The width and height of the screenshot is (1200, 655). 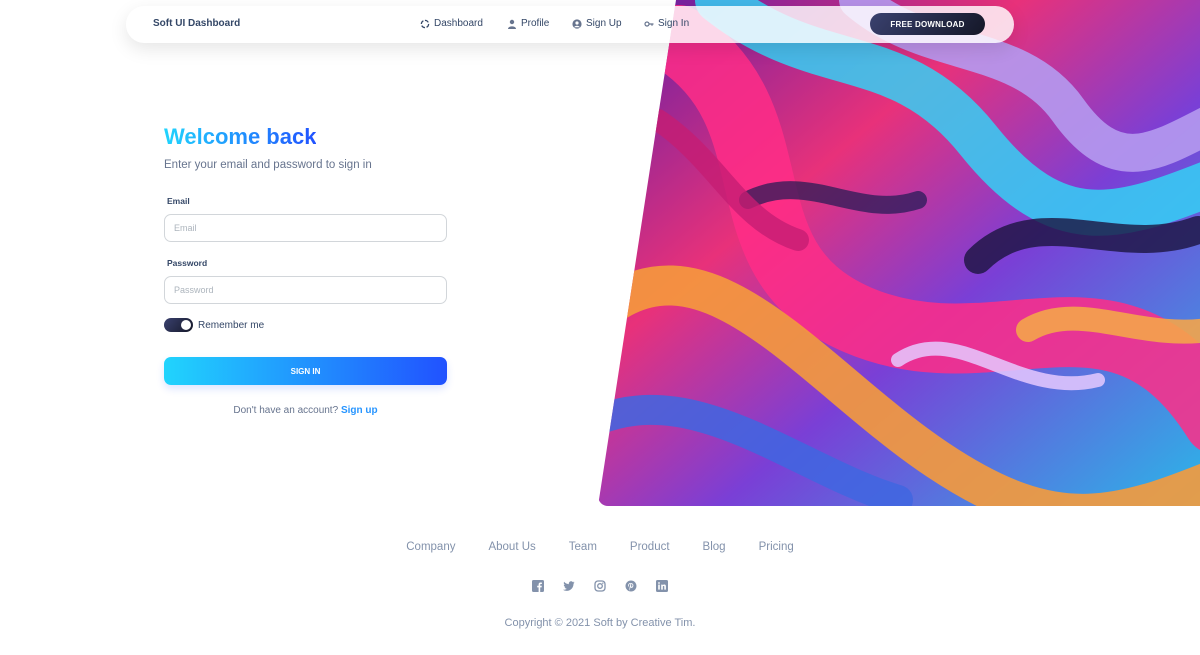 What do you see at coordinates (196, 23) in the screenshot?
I see `brand-logo-text: Soft UI Dashboard` at bounding box center [196, 23].